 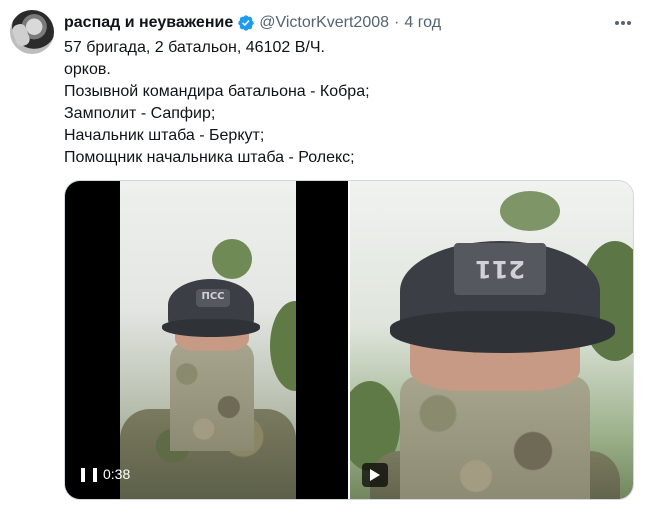 What do you see at coordinates (422, 23) in the screenshot?
I see `timestamp: 4 год` at bounding box center [422, 23].